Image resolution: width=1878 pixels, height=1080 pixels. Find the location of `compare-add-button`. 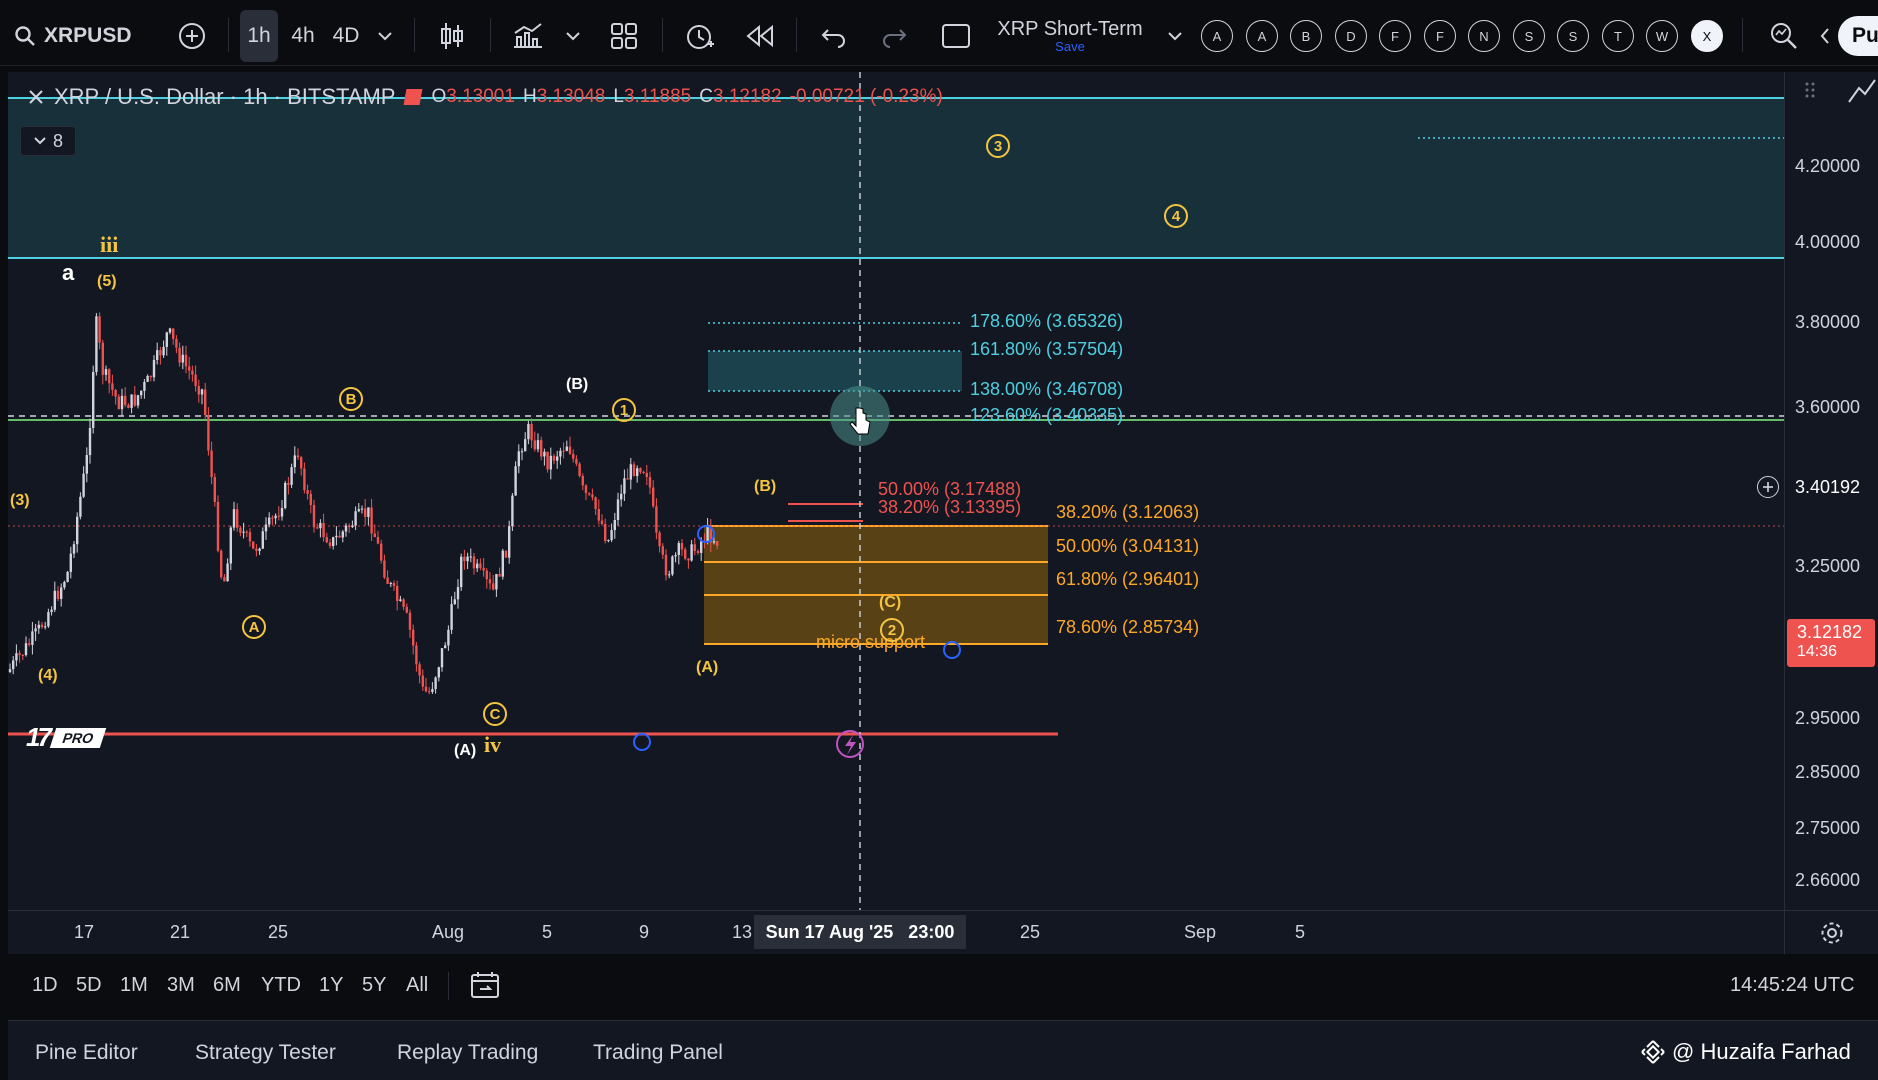

compare-add-button is located at coordinates (192, 36).